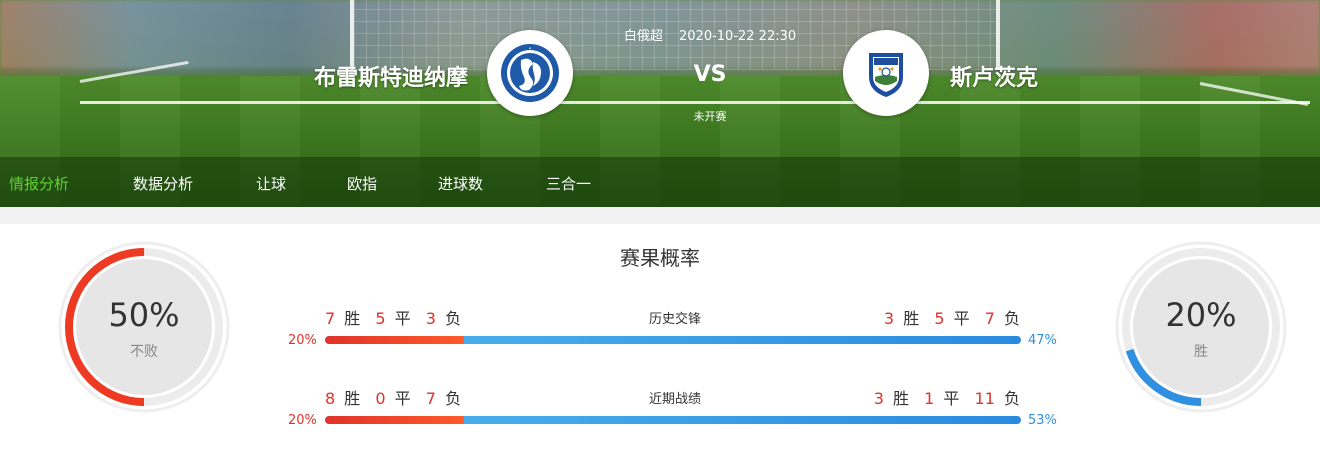 The image size is (1320, 465). I want to click on match-datetime: 2020-10-22 22:30, so click(738, 36).